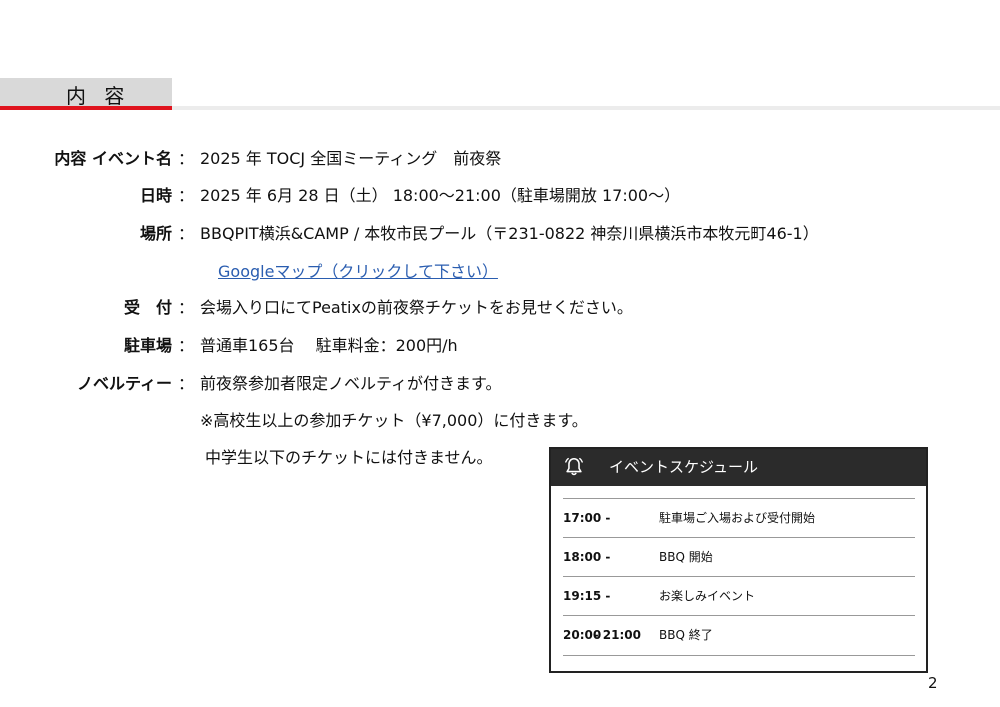  What do you see at coordinates (933, 683) in the screenshot?
I see `page-number: 2` at bounding box center [933, 683].